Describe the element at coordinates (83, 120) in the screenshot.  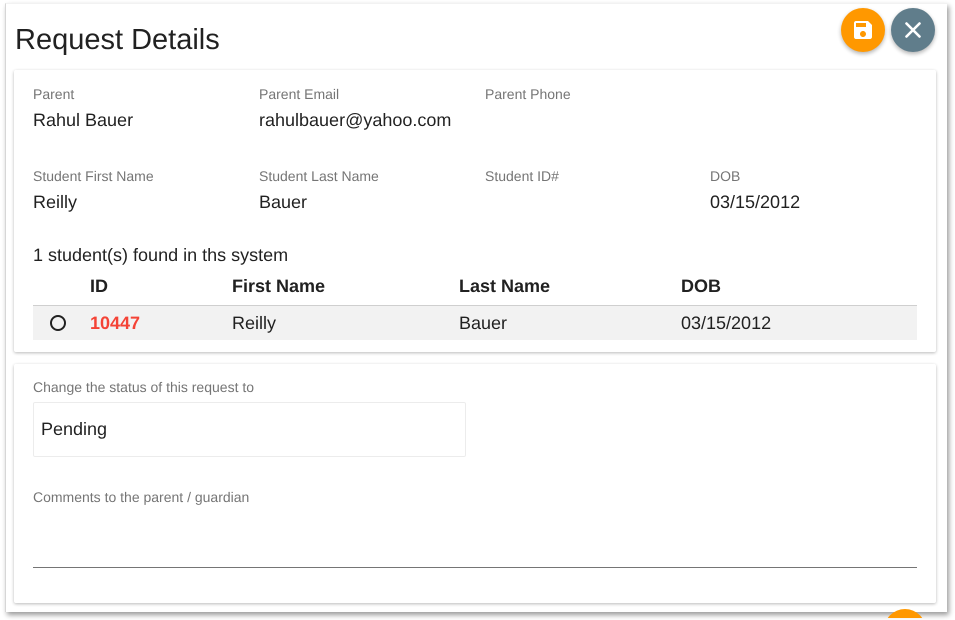
I see `field-value: Rahul Bauer` at that location.